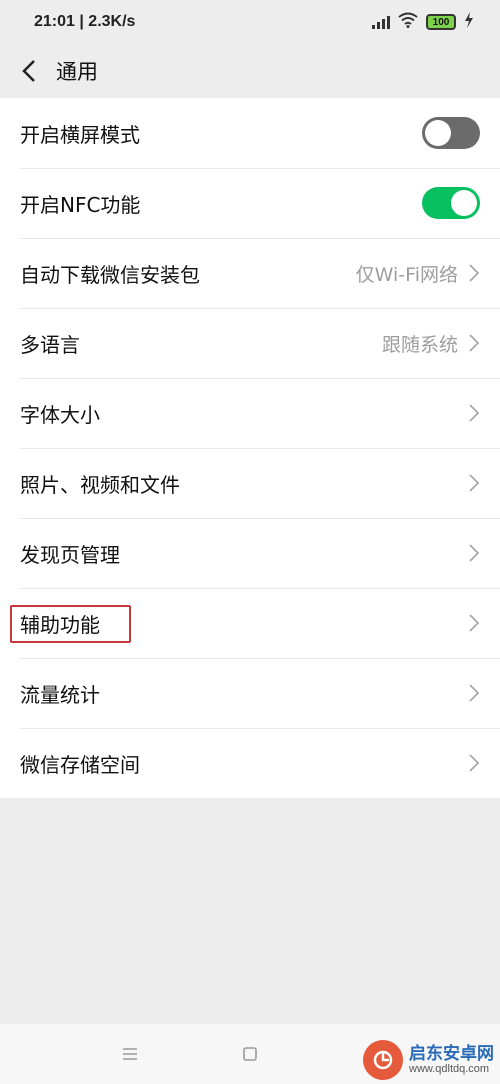  I want to click on home-square-icon, so click(250, 1054).